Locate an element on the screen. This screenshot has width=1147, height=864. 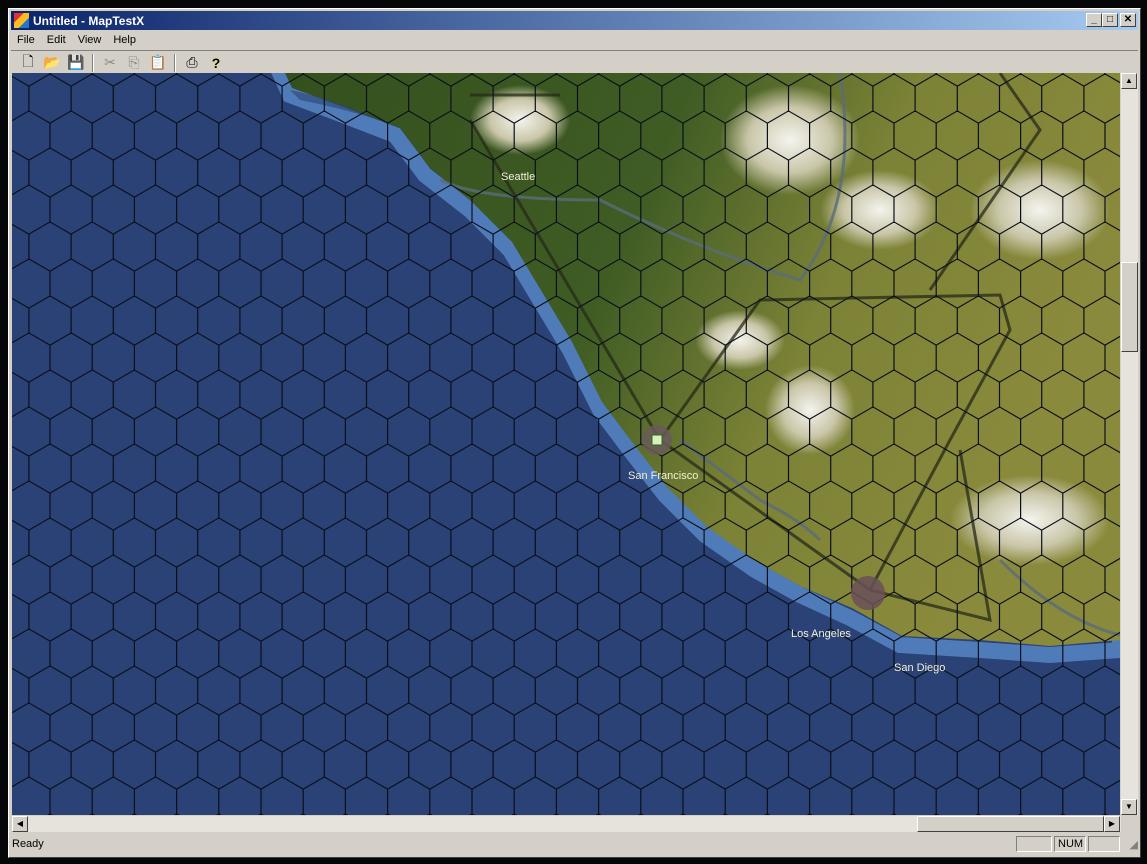
cut-icon: ✂ is located at coordinates (110, 63).